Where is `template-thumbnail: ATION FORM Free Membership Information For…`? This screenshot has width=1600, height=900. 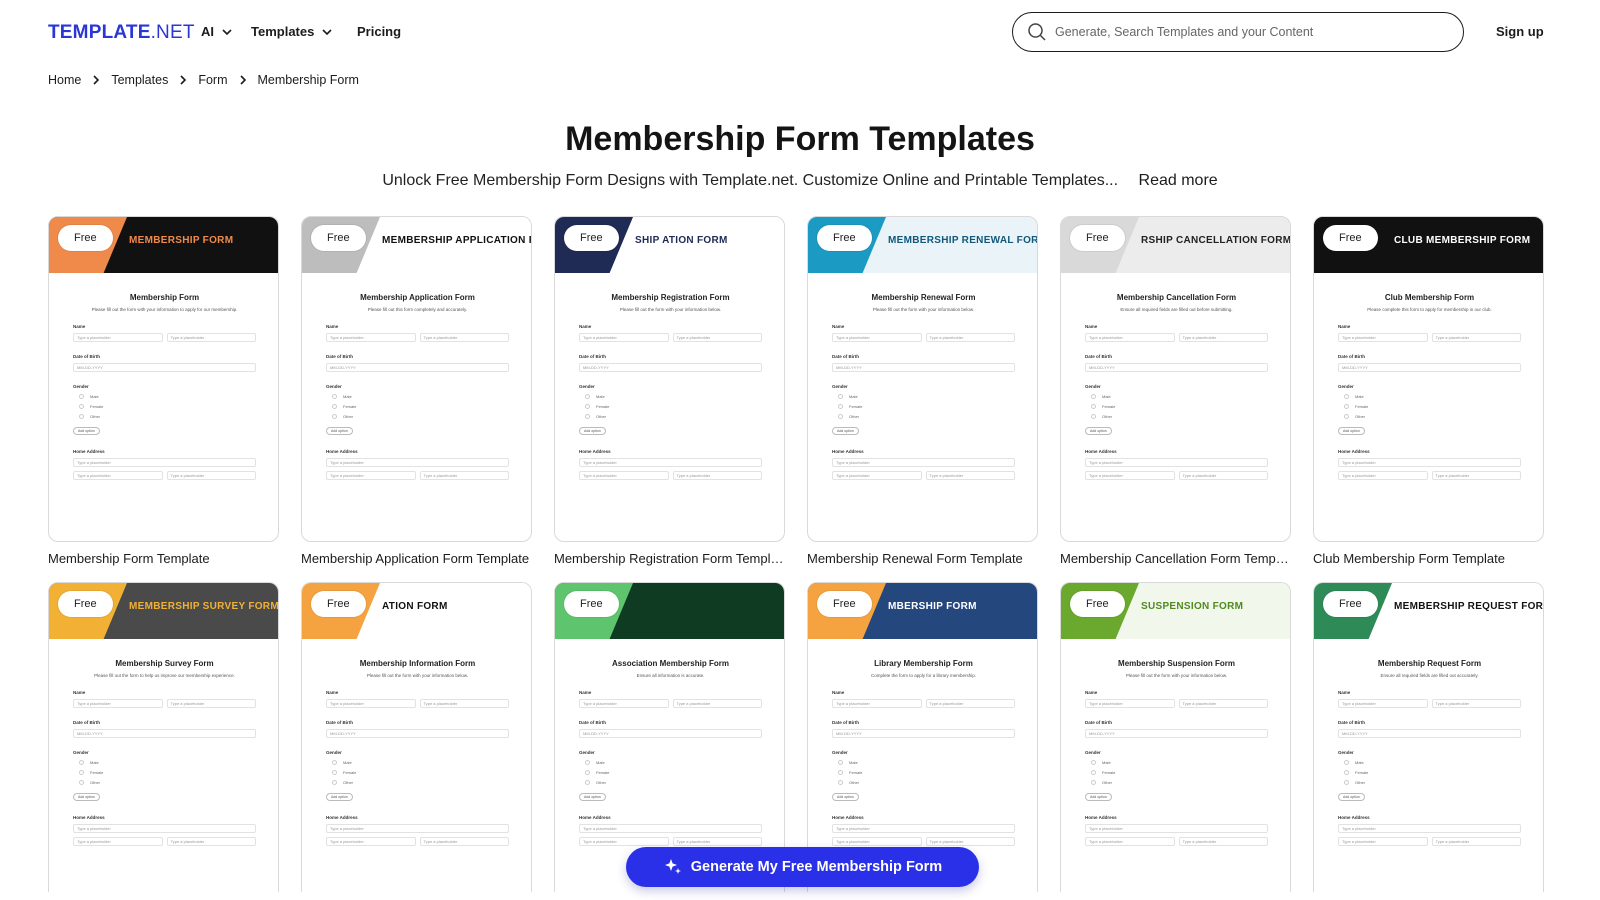 template-thumbnail: ATION FORM Free Membership Information For… is located at coordinates (416, 737).